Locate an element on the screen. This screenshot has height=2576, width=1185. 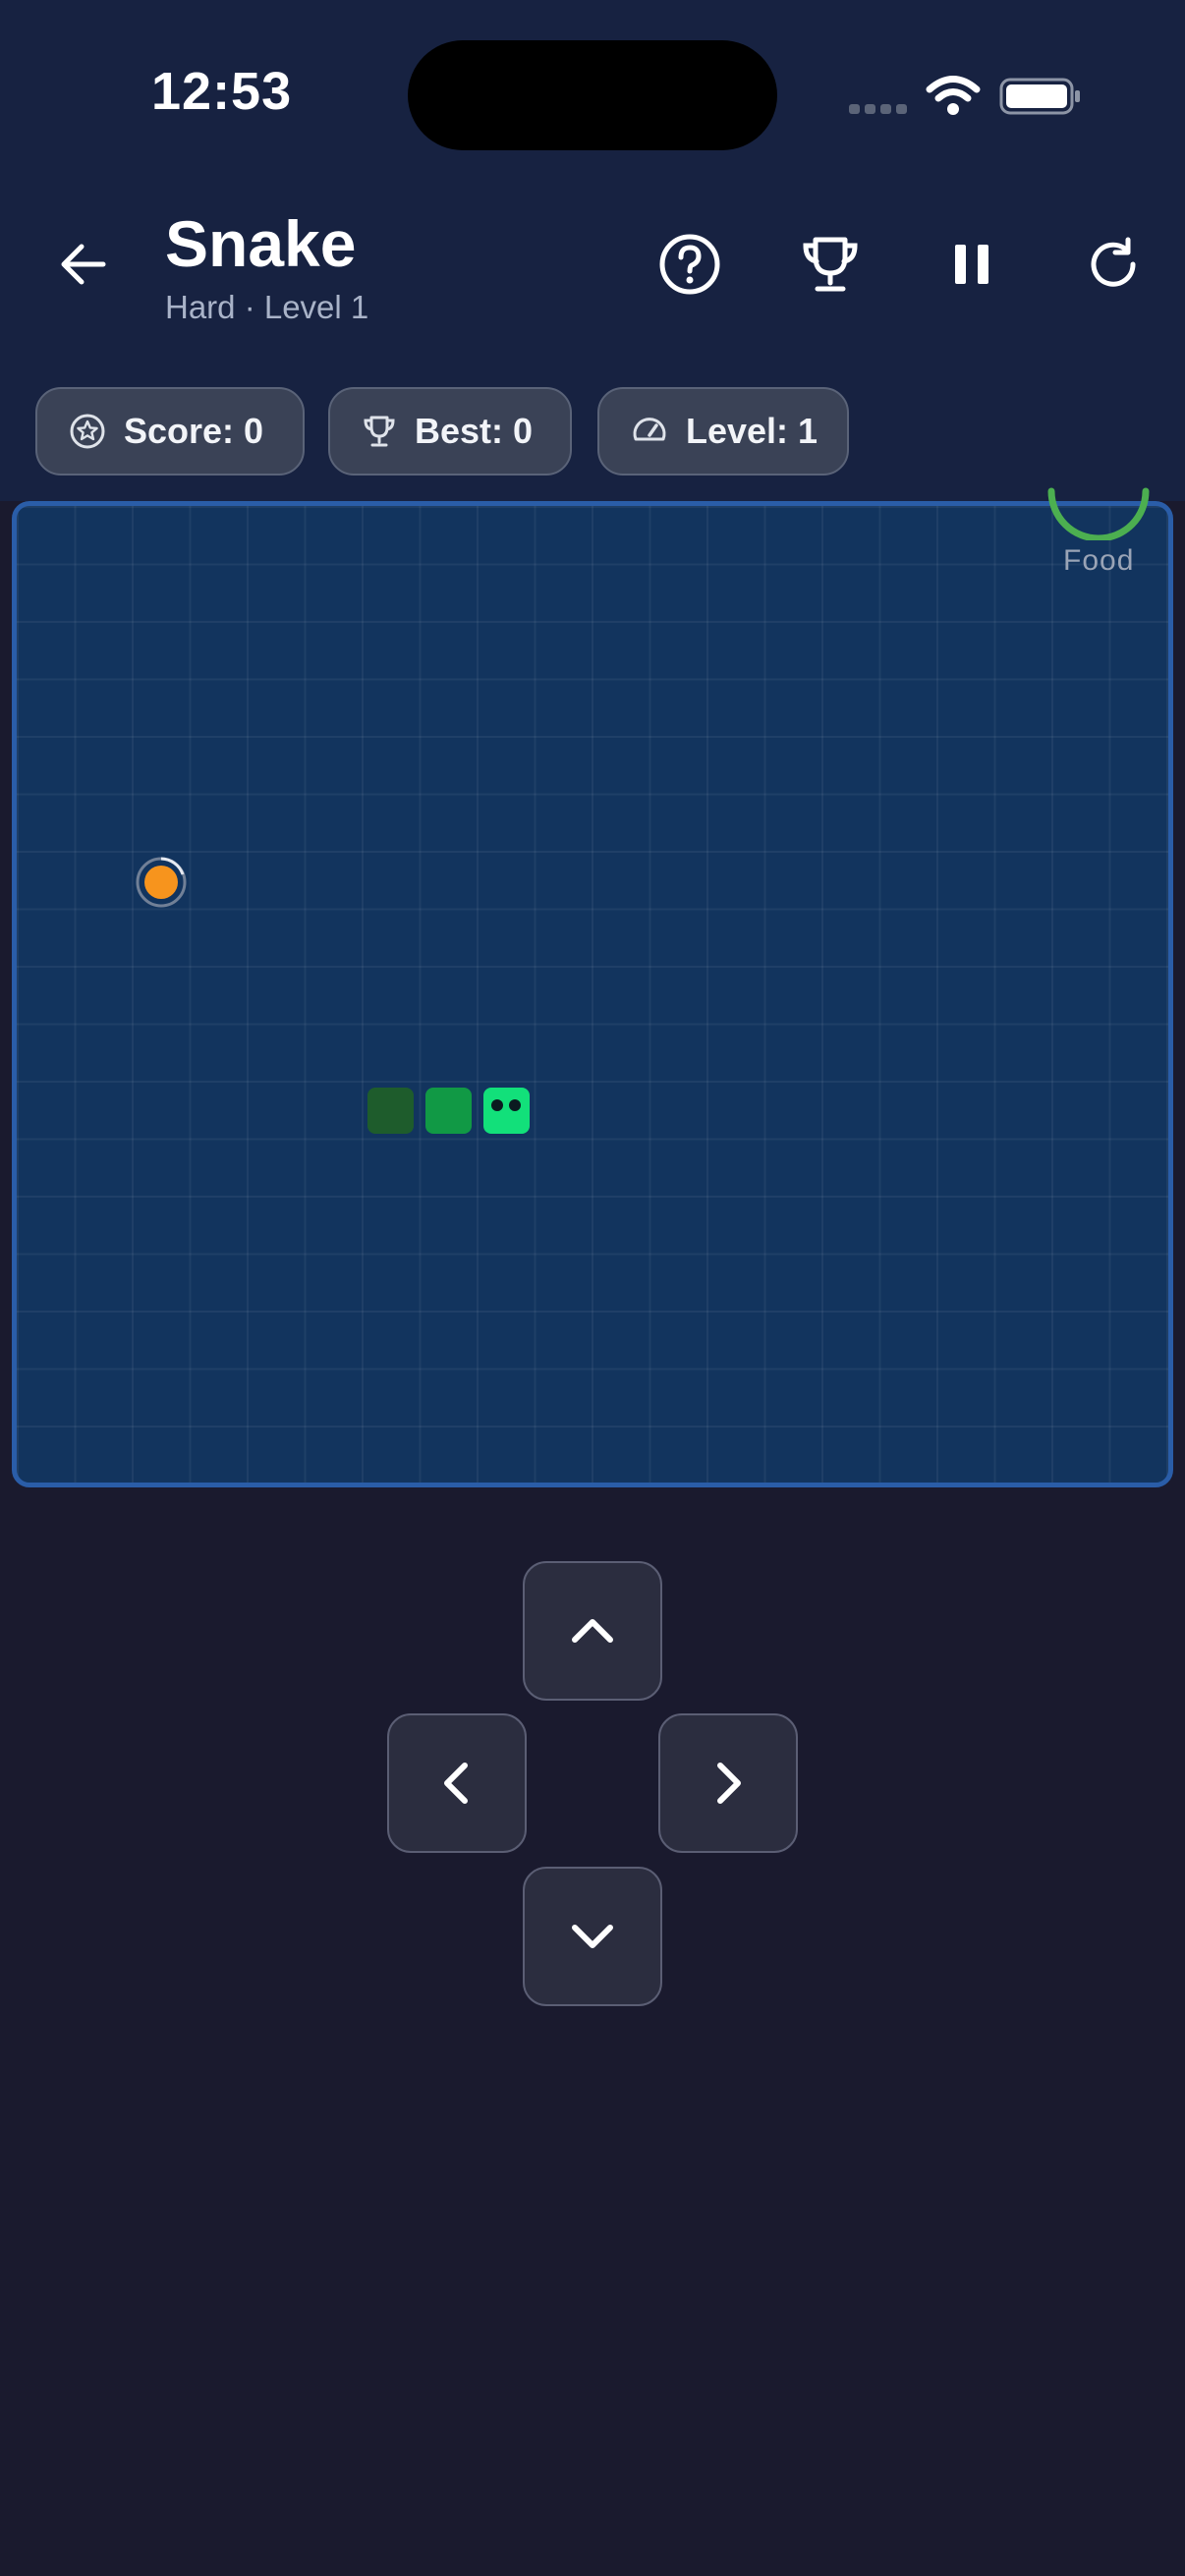
level-text: Level: 1 is located at coordinates (752, 431).